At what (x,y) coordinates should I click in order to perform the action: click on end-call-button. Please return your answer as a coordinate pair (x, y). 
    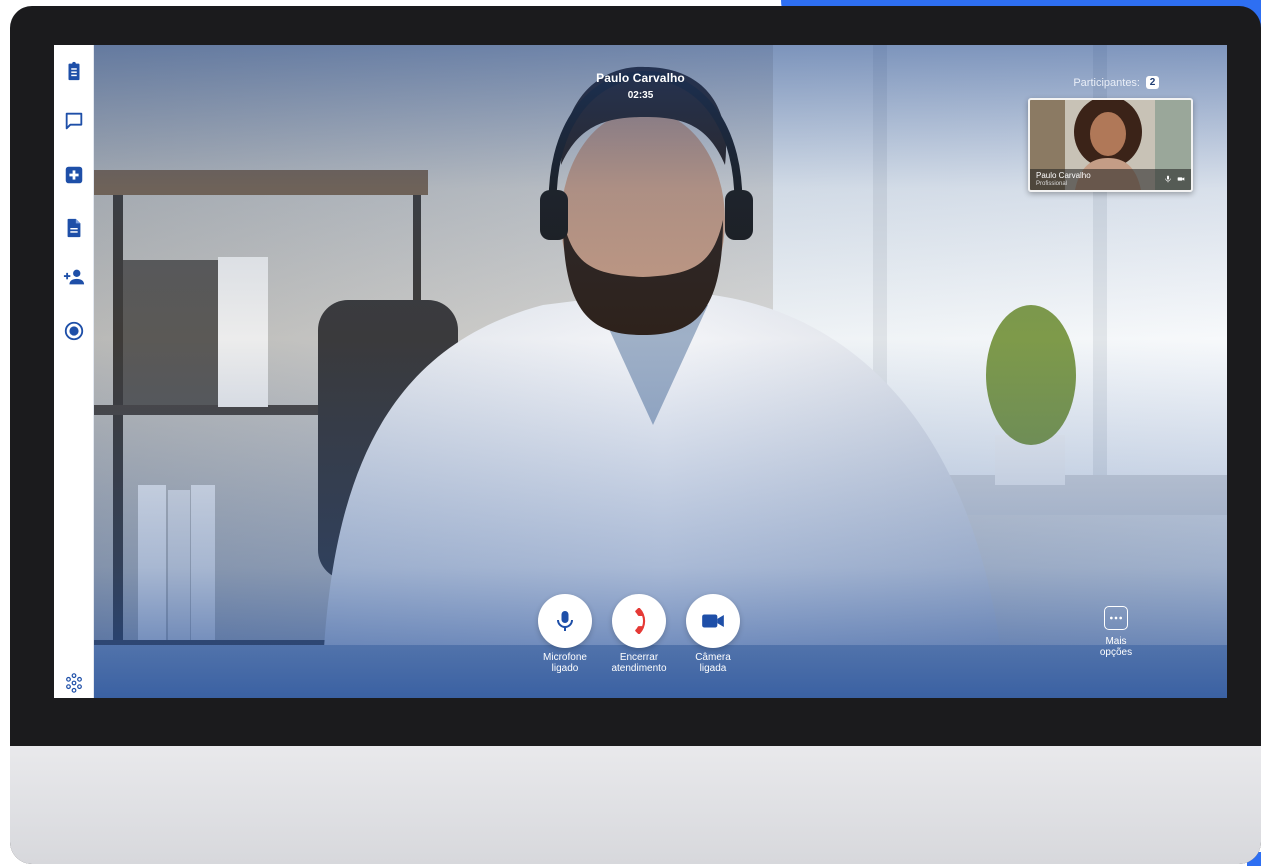
    Looking at the image, I should click on (639, 621).